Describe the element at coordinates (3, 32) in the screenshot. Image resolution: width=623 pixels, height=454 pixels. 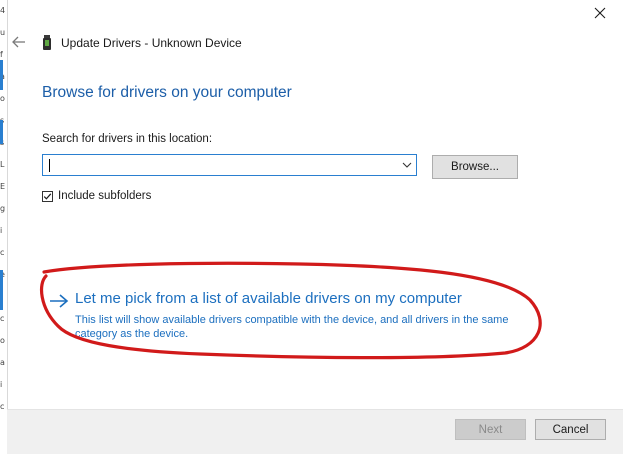
I see `background-glyph: u` at that location.